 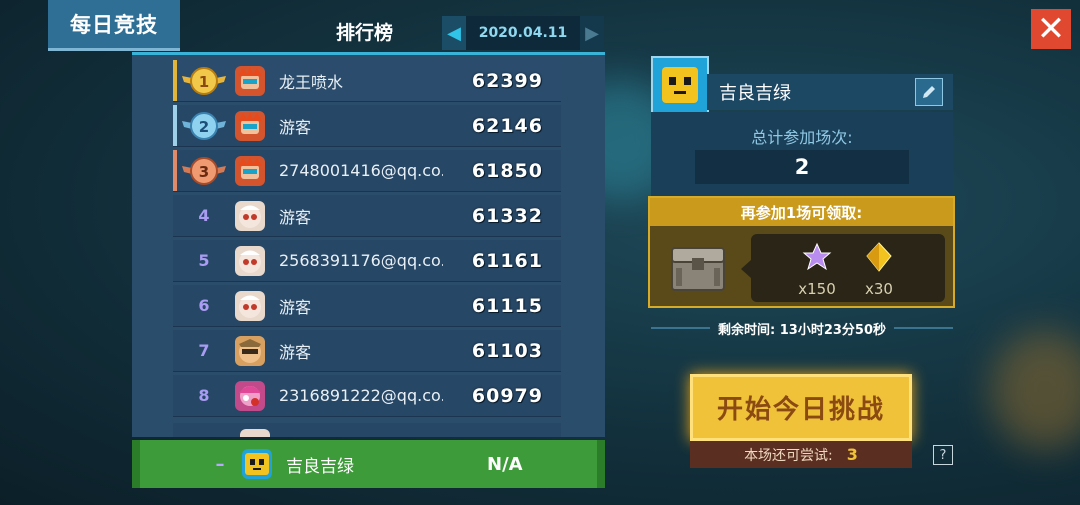 What do you see at coordinates (367, 430) in the screenshot?
I see `leaderboard-row-partial` at bounding box center [367, 430].